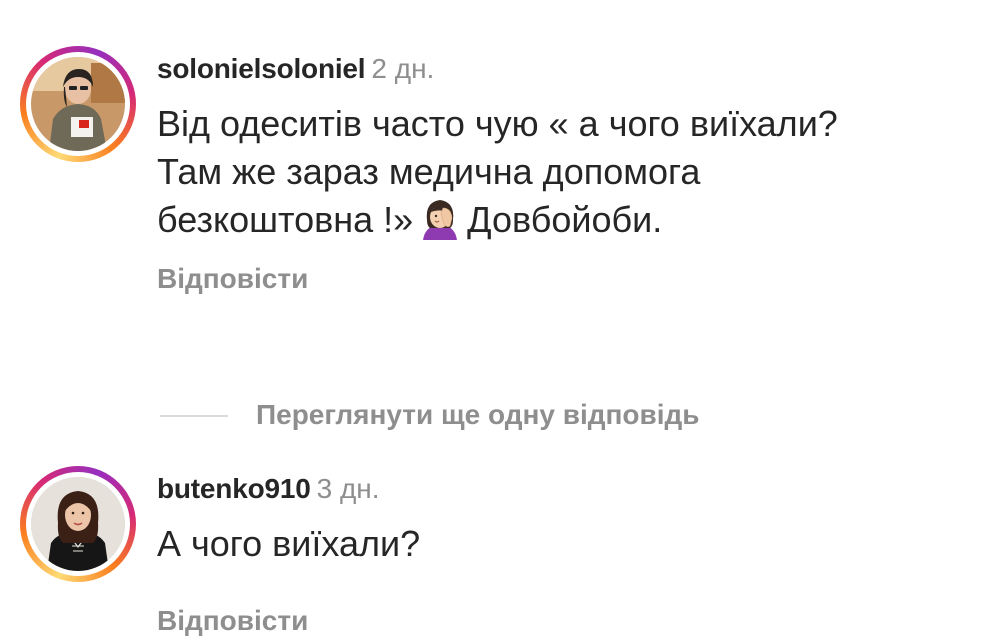 The width and height of the screenshot is (999, 642). I want to click on comment-meta: butenko910 3 дн., so click(268, 489).